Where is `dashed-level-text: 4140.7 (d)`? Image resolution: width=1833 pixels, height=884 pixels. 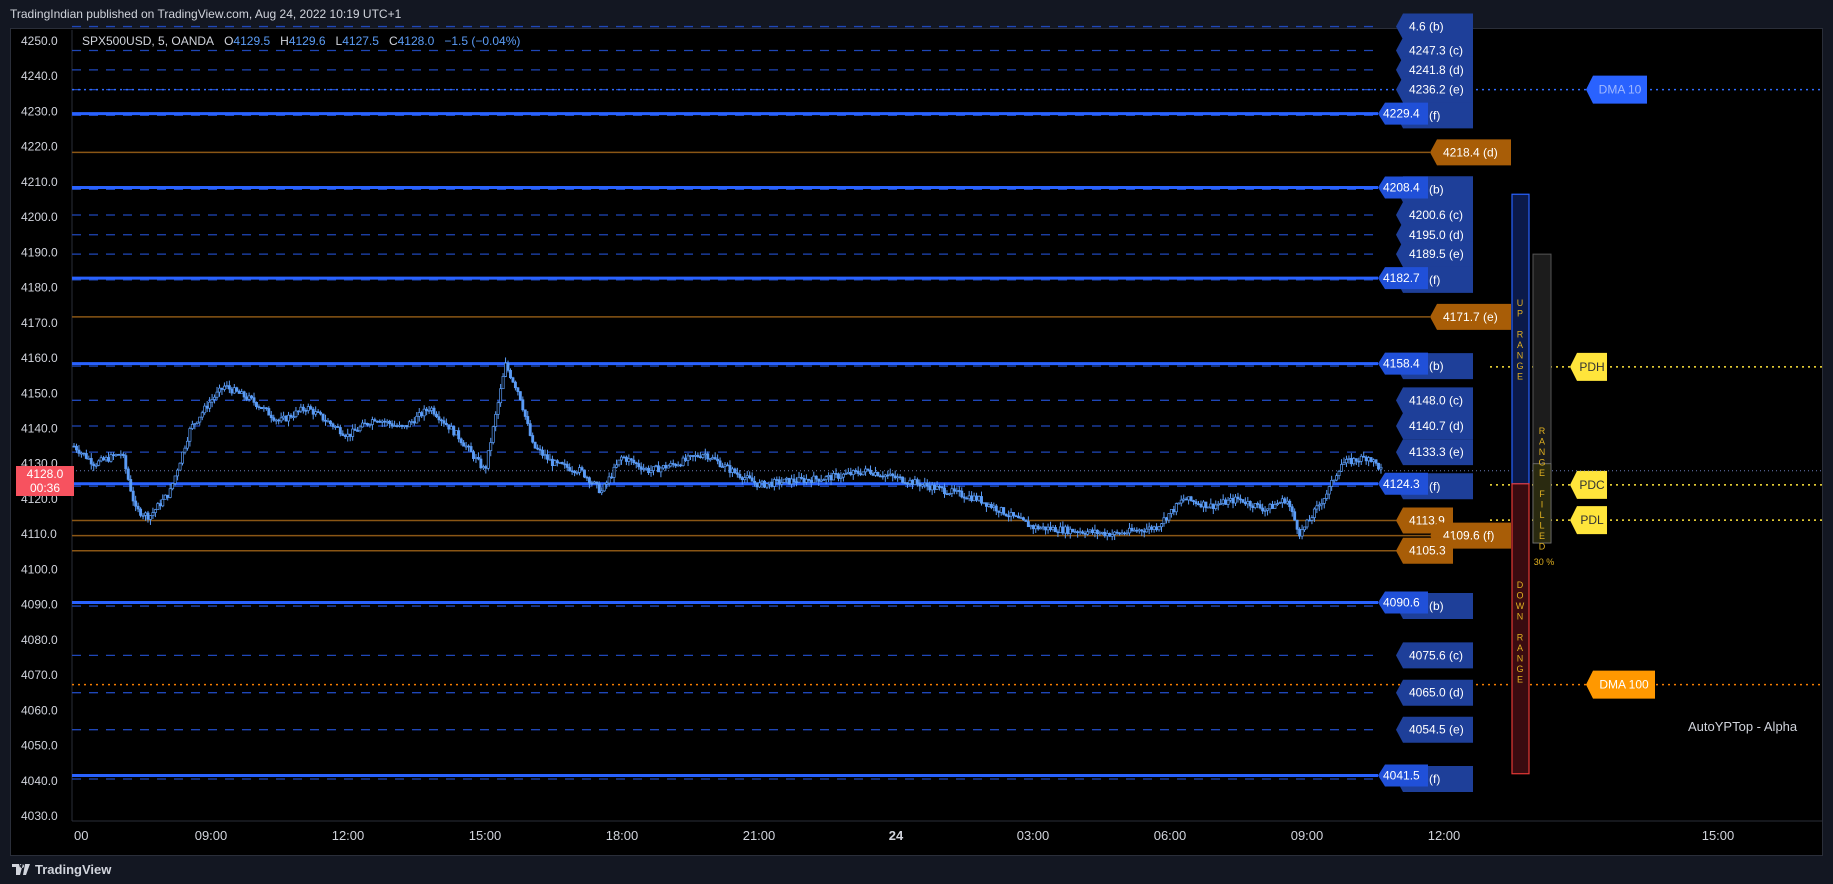
dashed-level-text: 4140.7 (d) is located at coordinates (1436, 426).